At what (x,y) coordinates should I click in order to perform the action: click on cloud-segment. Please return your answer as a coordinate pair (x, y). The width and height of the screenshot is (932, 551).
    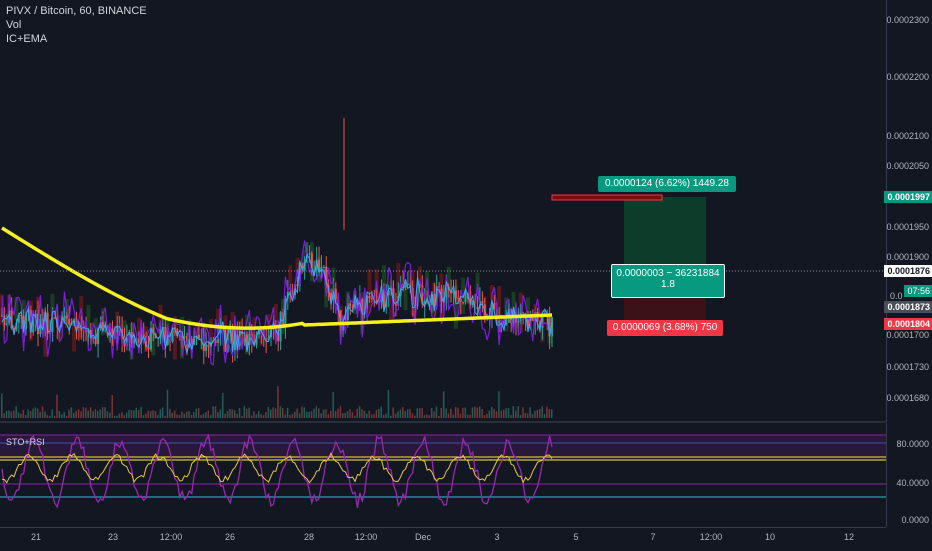
    Looking at the image, I should click on (477, 284).